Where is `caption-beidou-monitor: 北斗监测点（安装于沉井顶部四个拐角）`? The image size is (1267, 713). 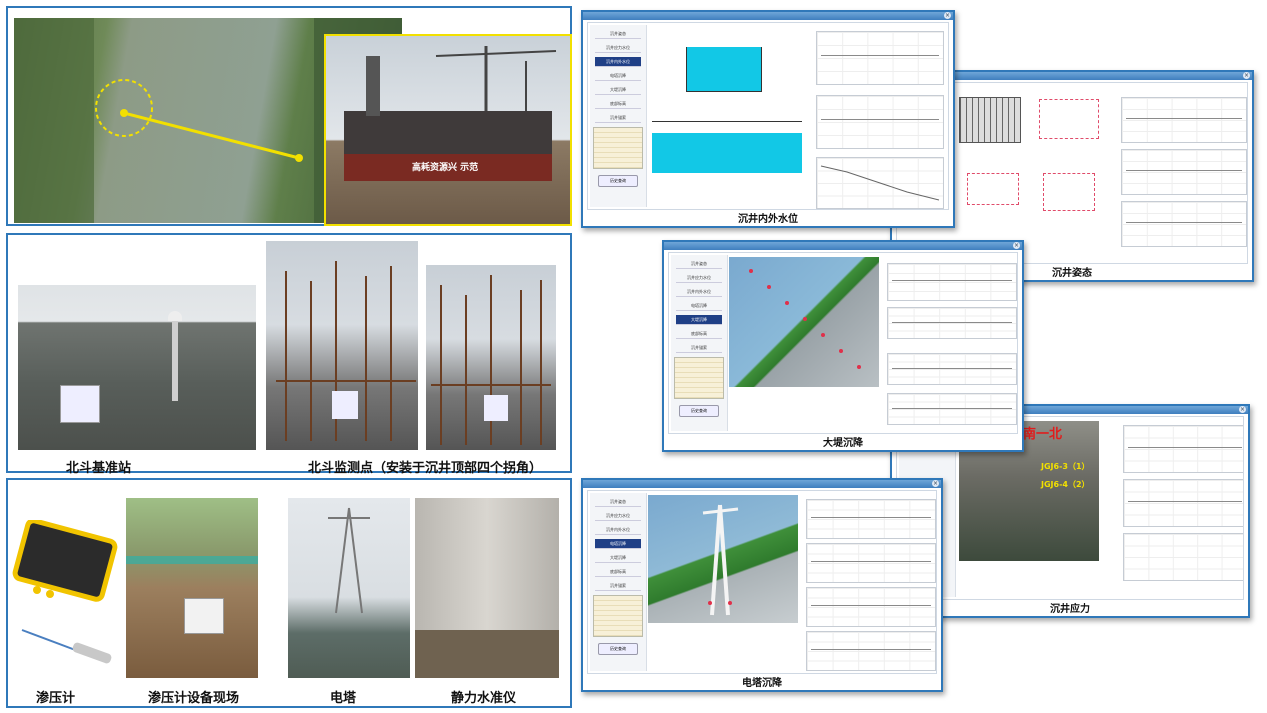
caption-beidou-monitor: 北斗监测点（安装于沉井顶部四个拐角） is located at coordinates (425, 468).